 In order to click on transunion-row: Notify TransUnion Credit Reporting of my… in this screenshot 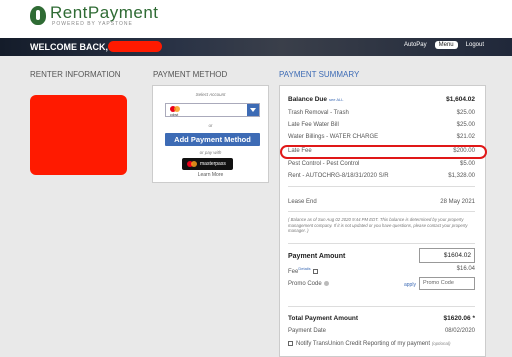, I will do `click(369, 344)`.